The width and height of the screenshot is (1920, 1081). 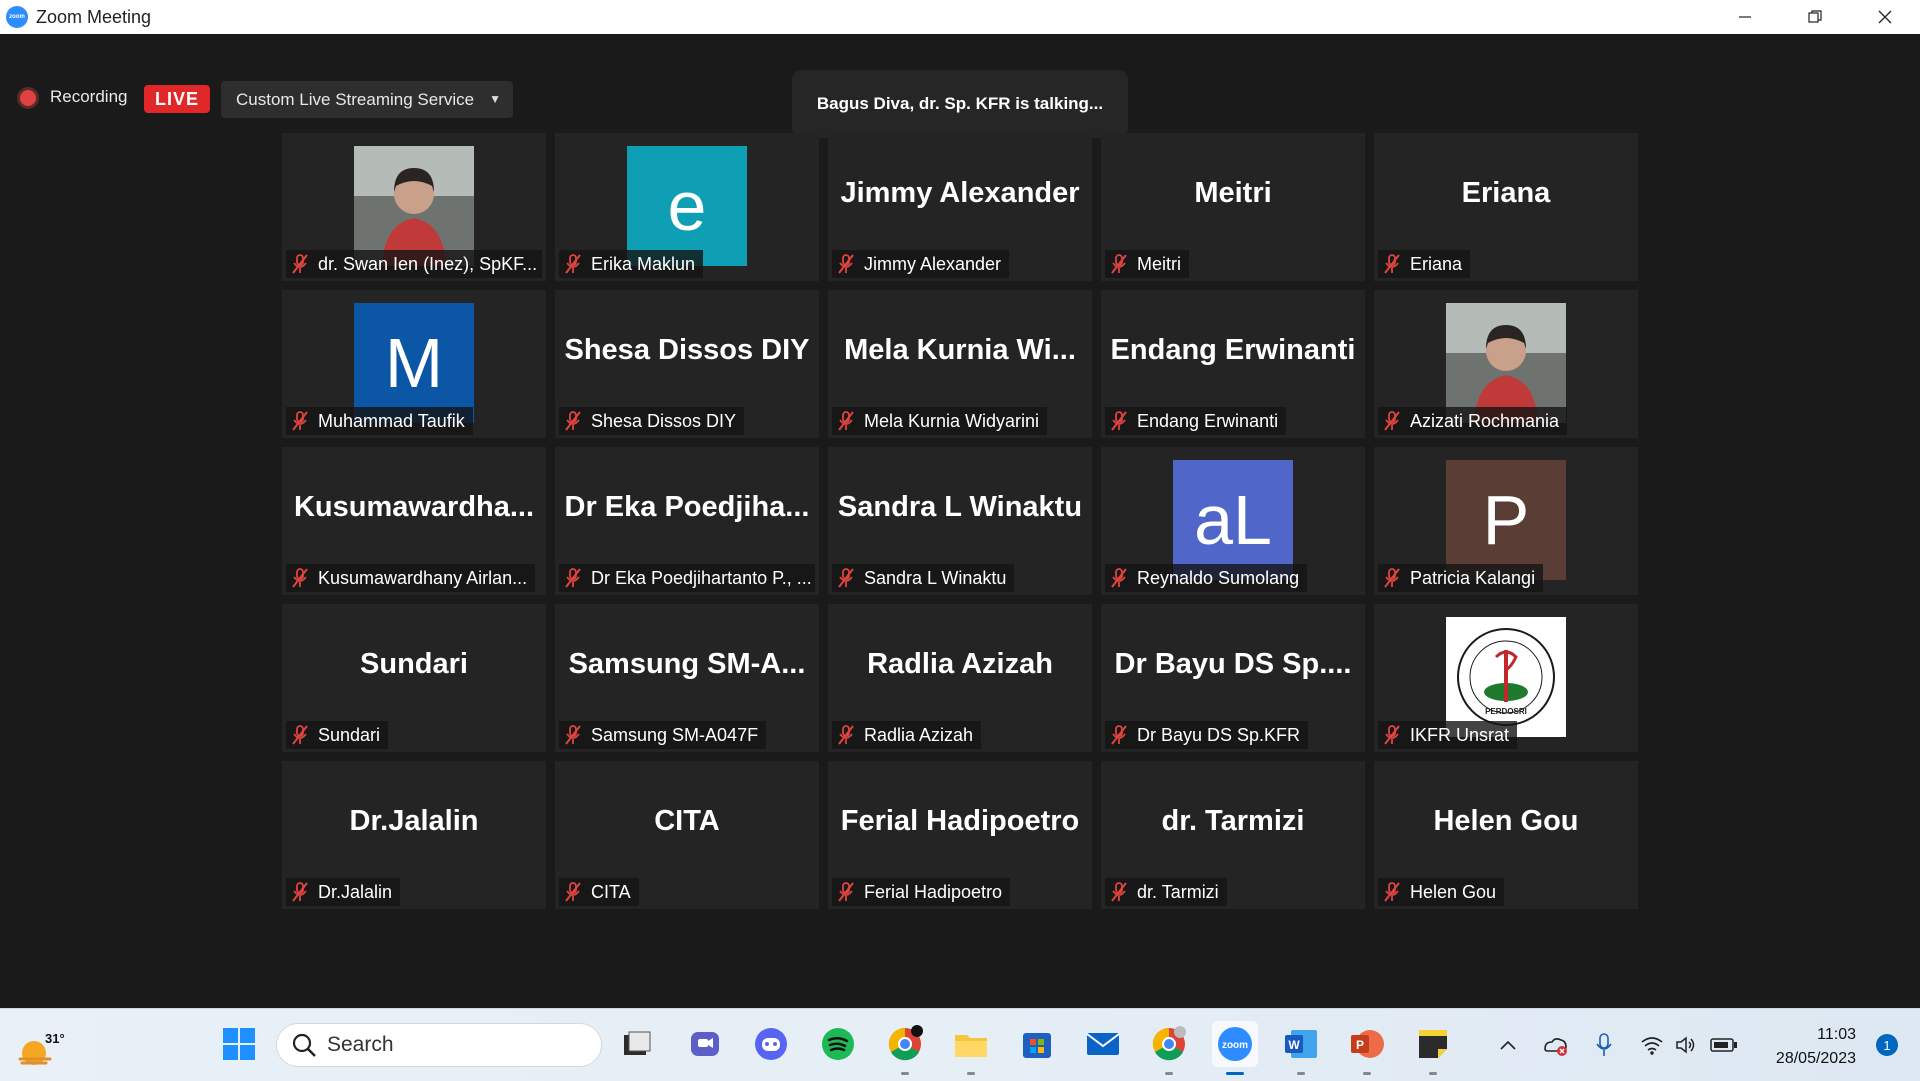 I want to click on chrome-button, so click(x=905, y=1048).